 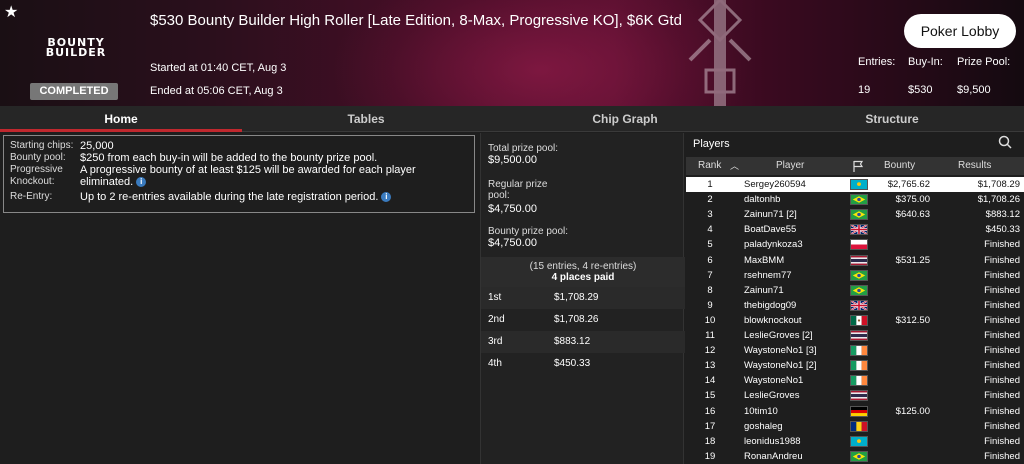 I want to click on player-row: 15 LeslieGroves Finished, so click(x=855, y=395).